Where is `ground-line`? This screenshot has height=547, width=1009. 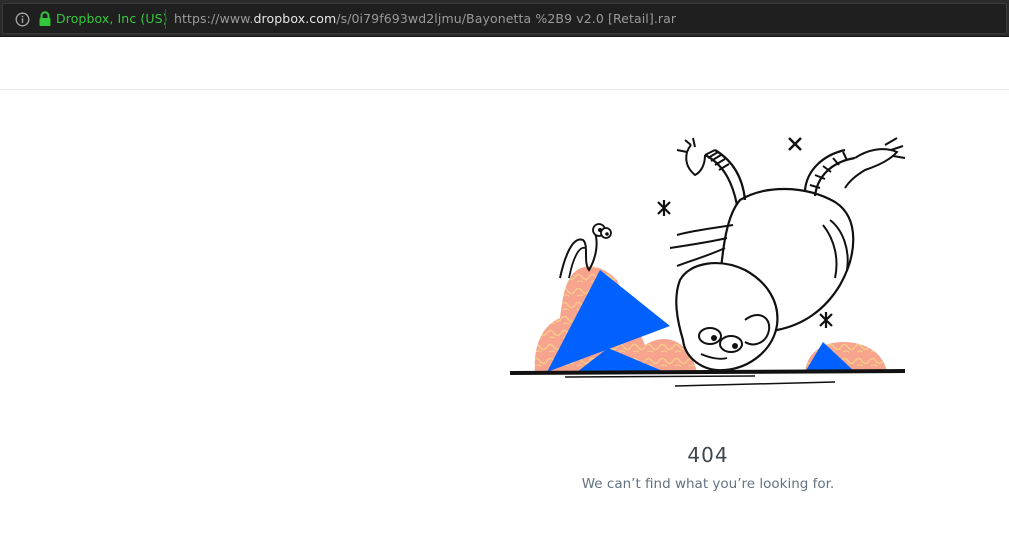 ground-line is located at coordinates (707, 372).